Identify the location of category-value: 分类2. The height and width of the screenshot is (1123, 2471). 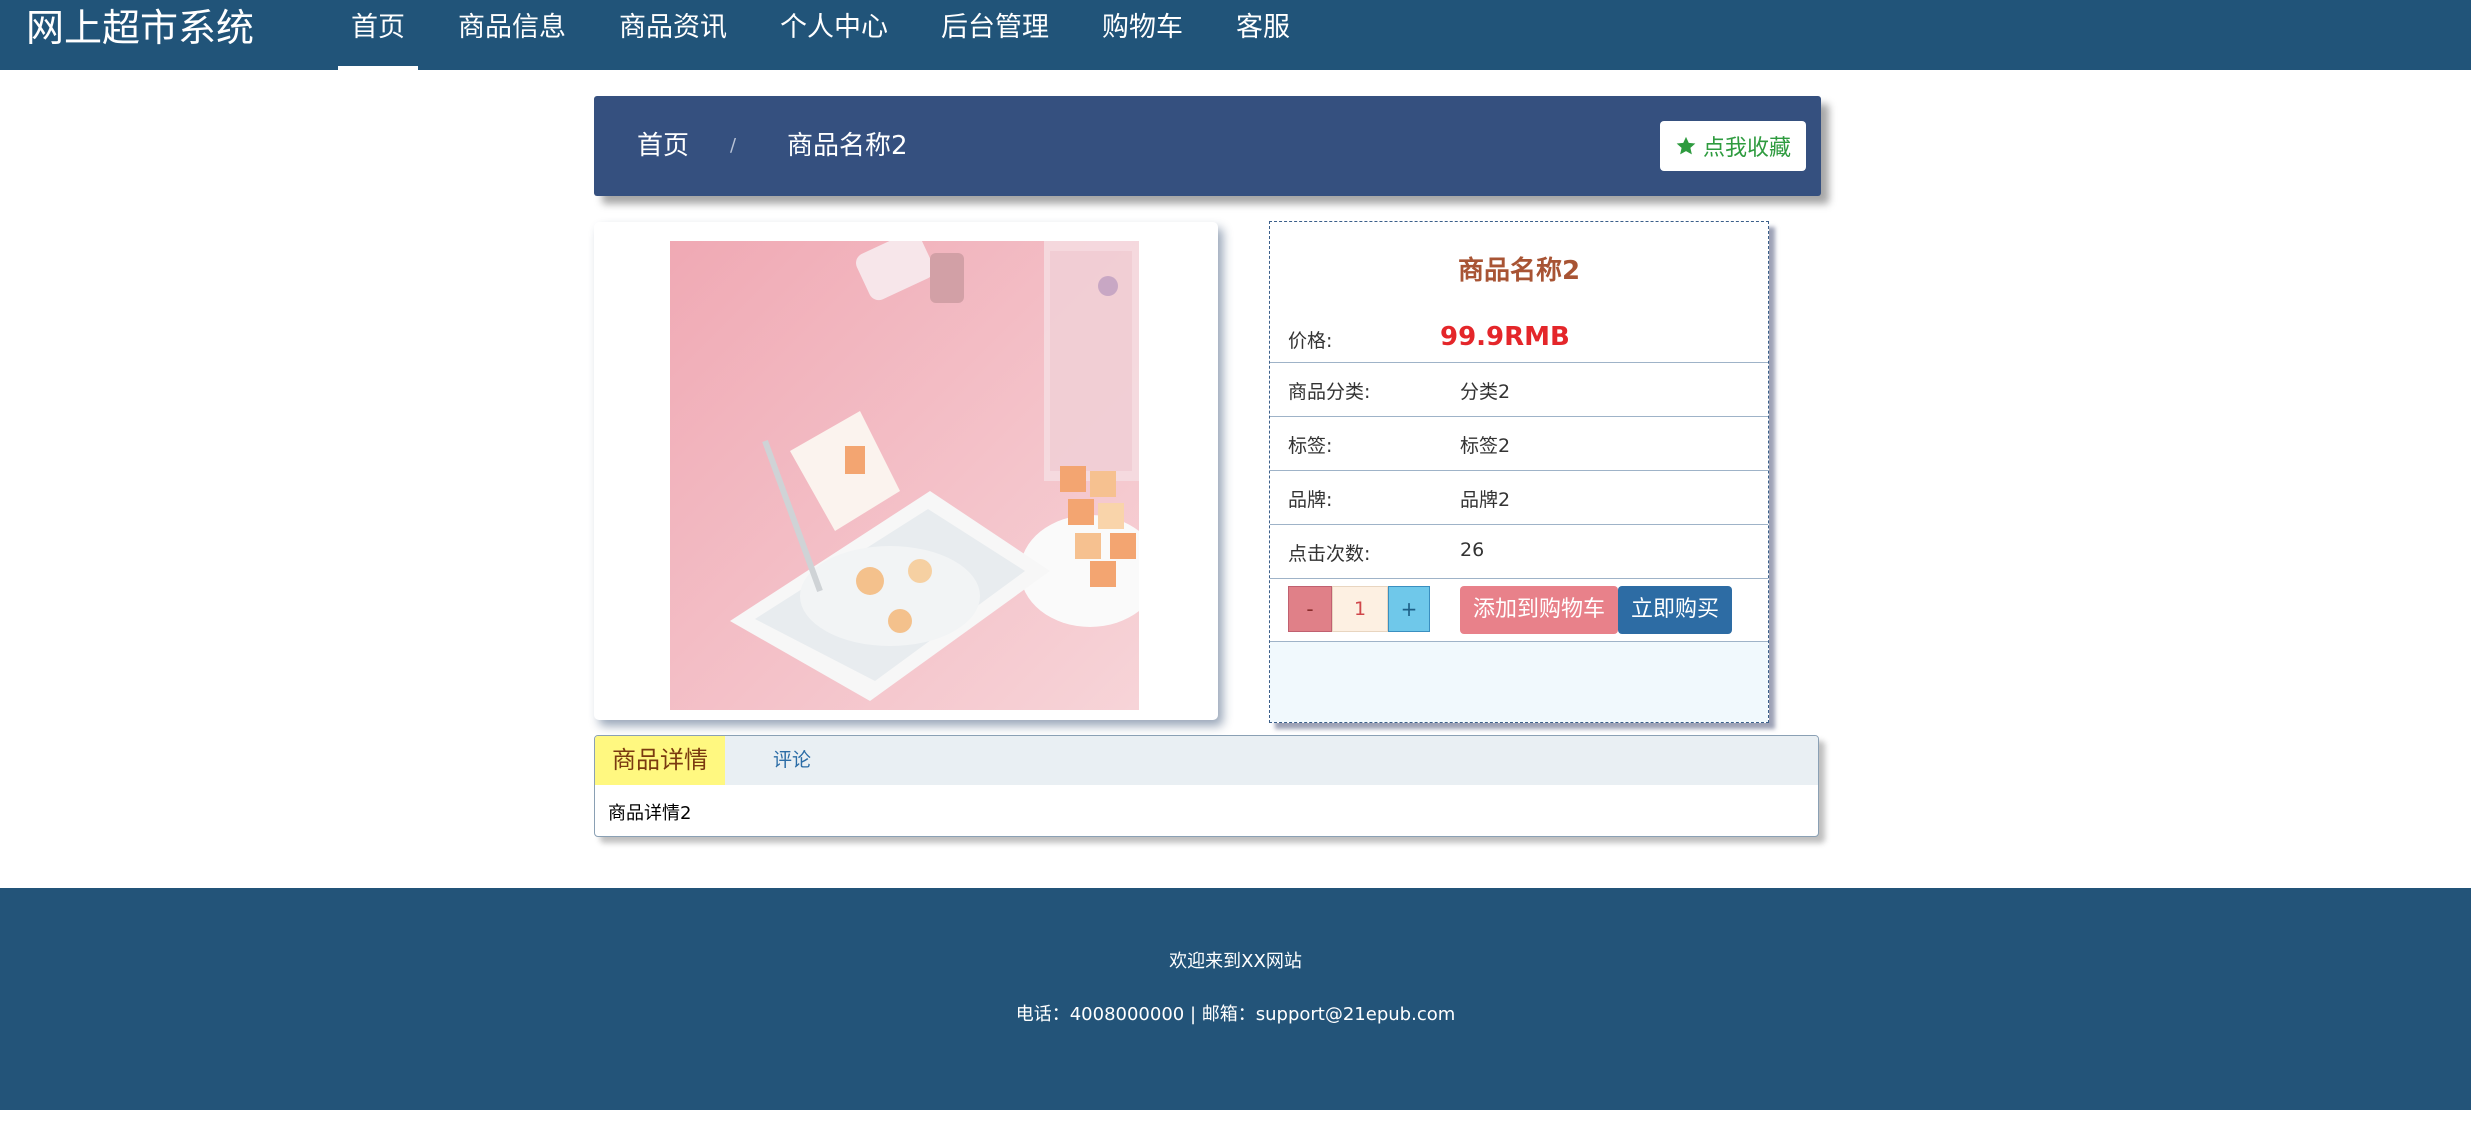
(1485, 392).